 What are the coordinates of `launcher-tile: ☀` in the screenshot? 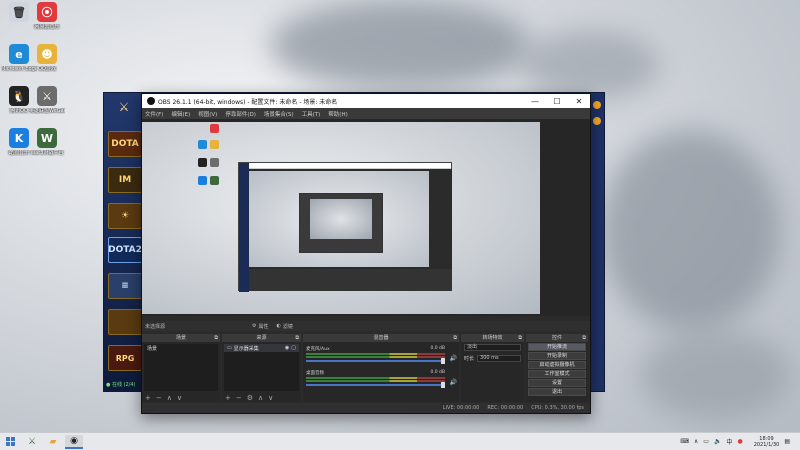 It's located at (125, 216).